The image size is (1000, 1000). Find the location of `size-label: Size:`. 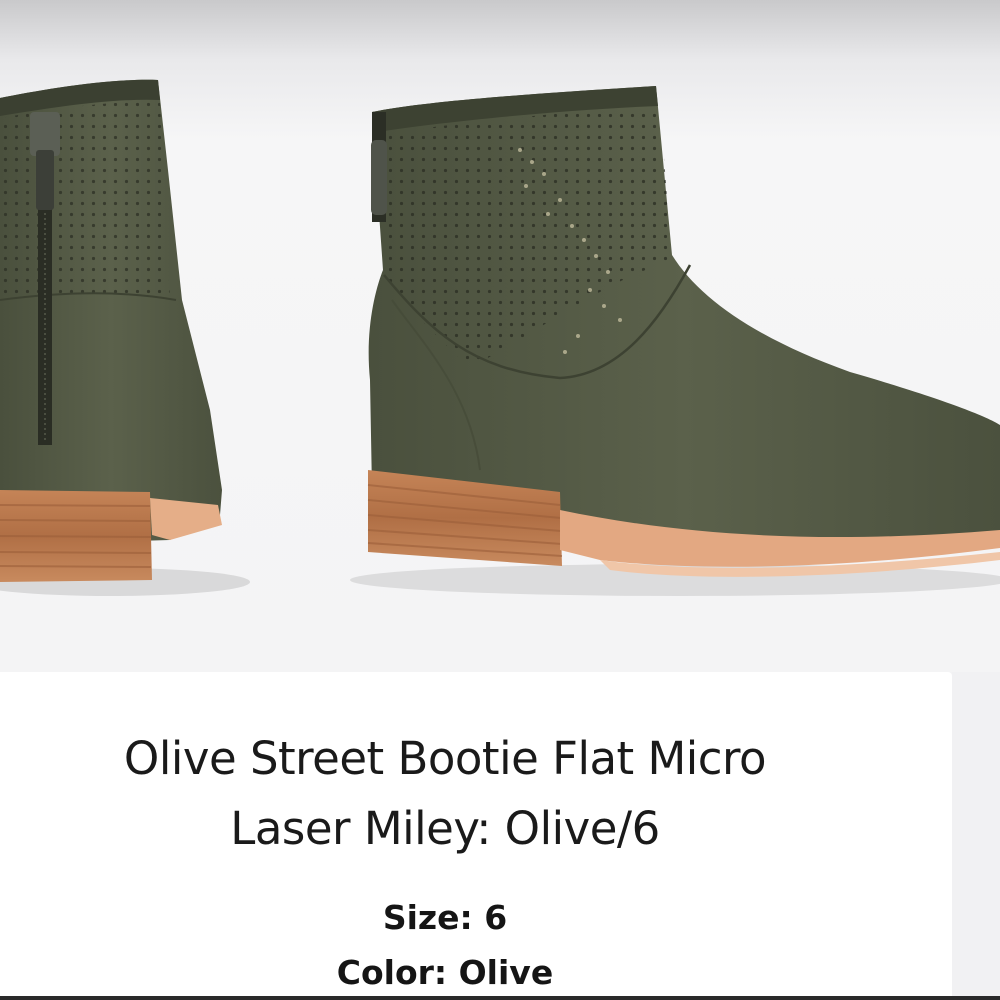

size-label: Size: is located at coordinates (427, 917).